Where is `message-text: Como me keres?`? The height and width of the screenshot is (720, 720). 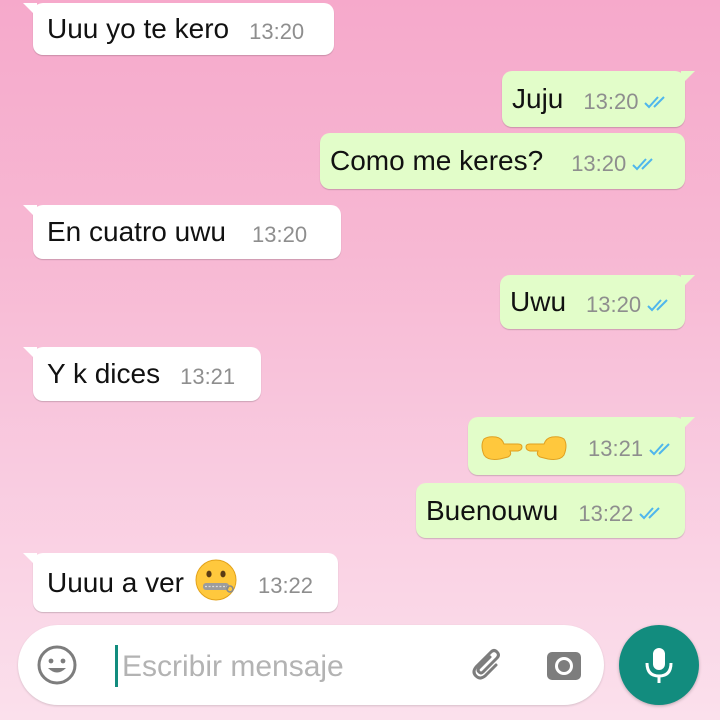
message-text: Como me keres? is located at coordinates (437, 160).